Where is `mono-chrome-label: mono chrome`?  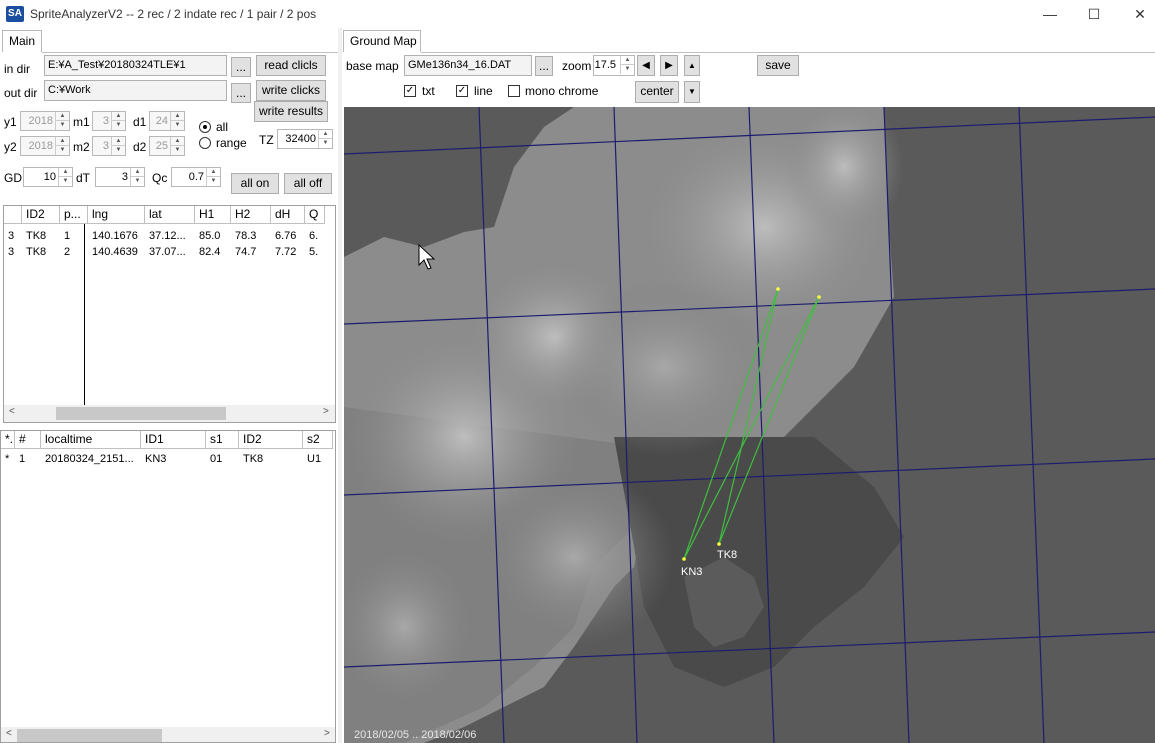 mono-chrome-label: mono chrome is located at coordinates (562, 91).